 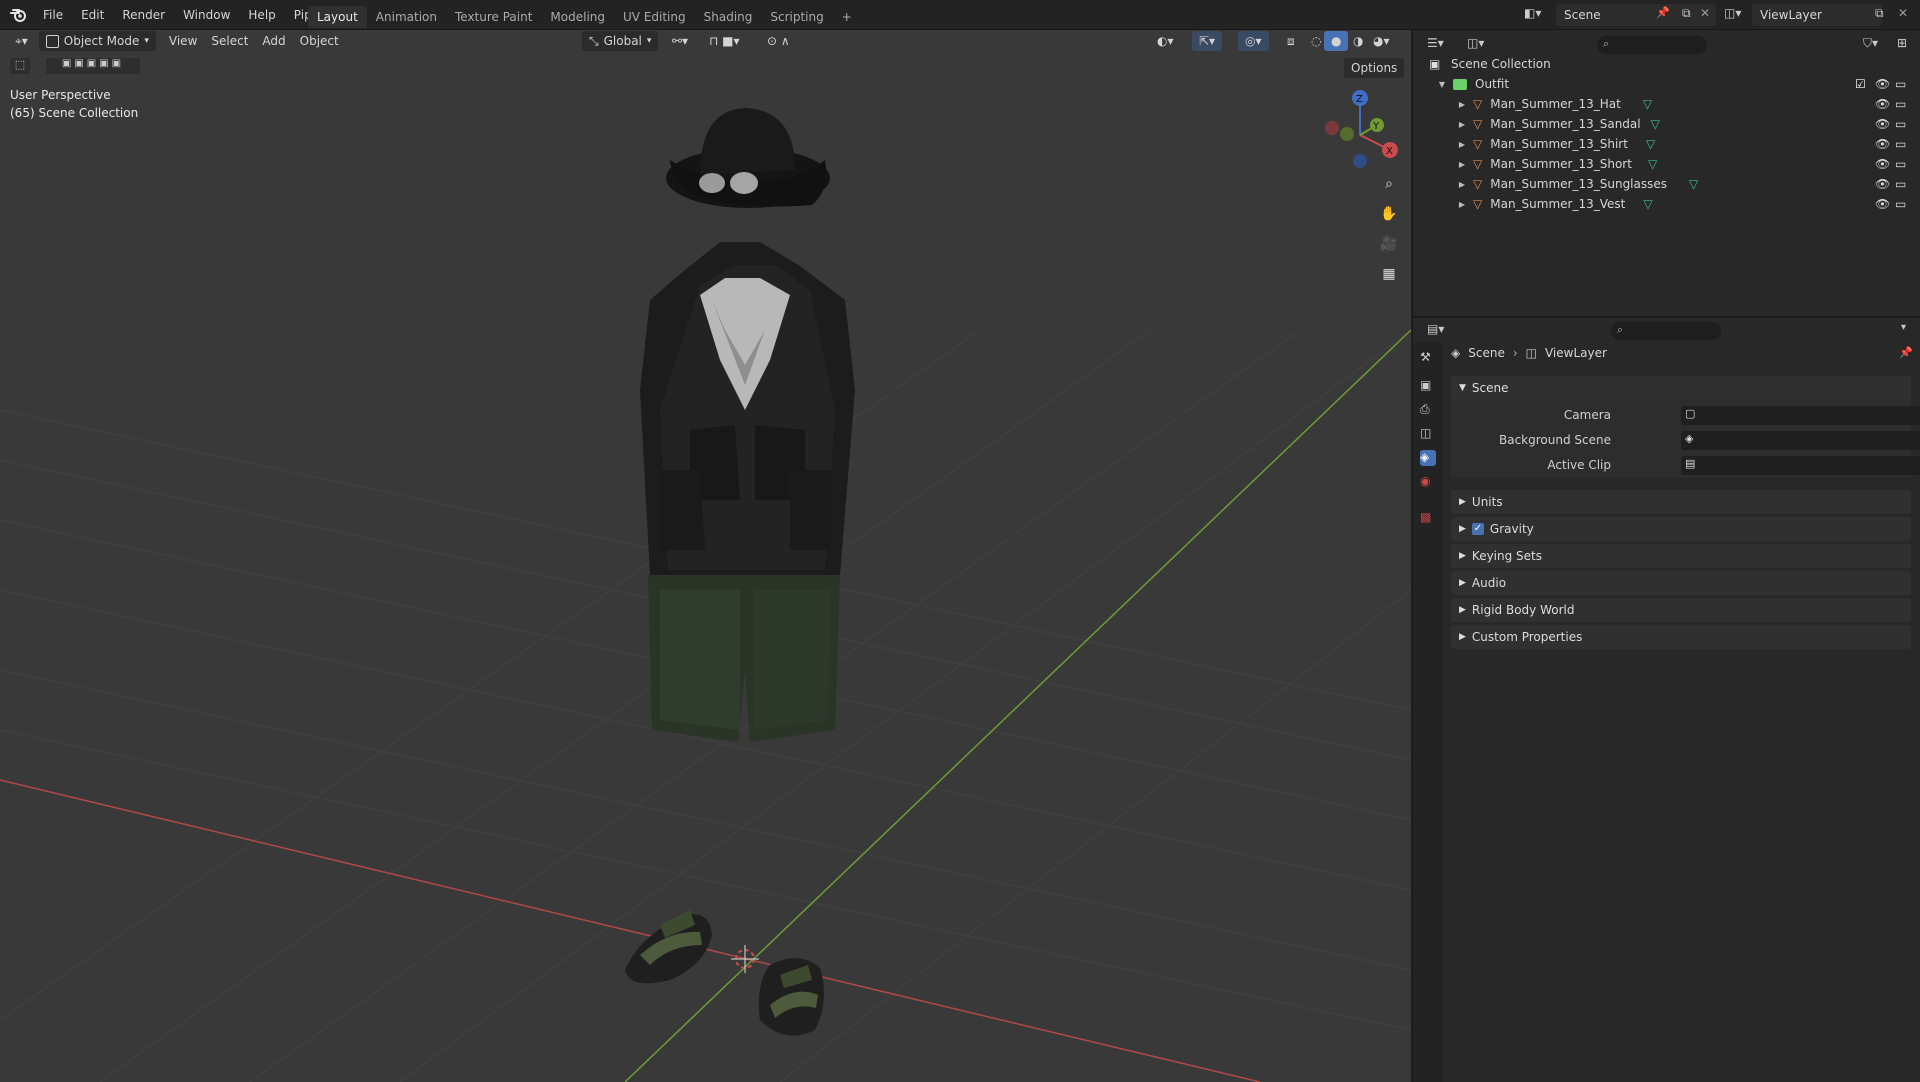 What do you see at coordinates (21, 41) in the screenshot?
I see `editor-type-icon: ⌖▾` at bounding box center [21, 41].